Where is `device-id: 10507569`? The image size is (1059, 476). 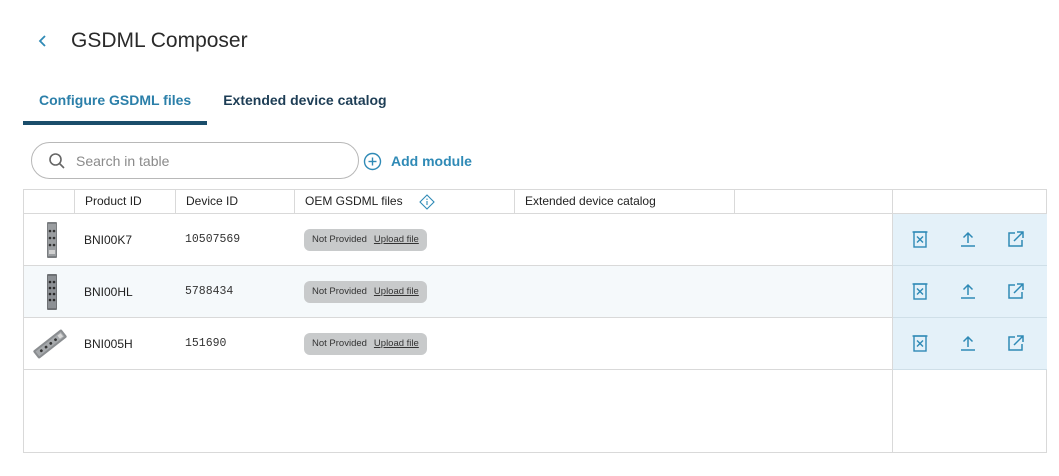
device-id: 10507569 is located at coordinates (213, 239).